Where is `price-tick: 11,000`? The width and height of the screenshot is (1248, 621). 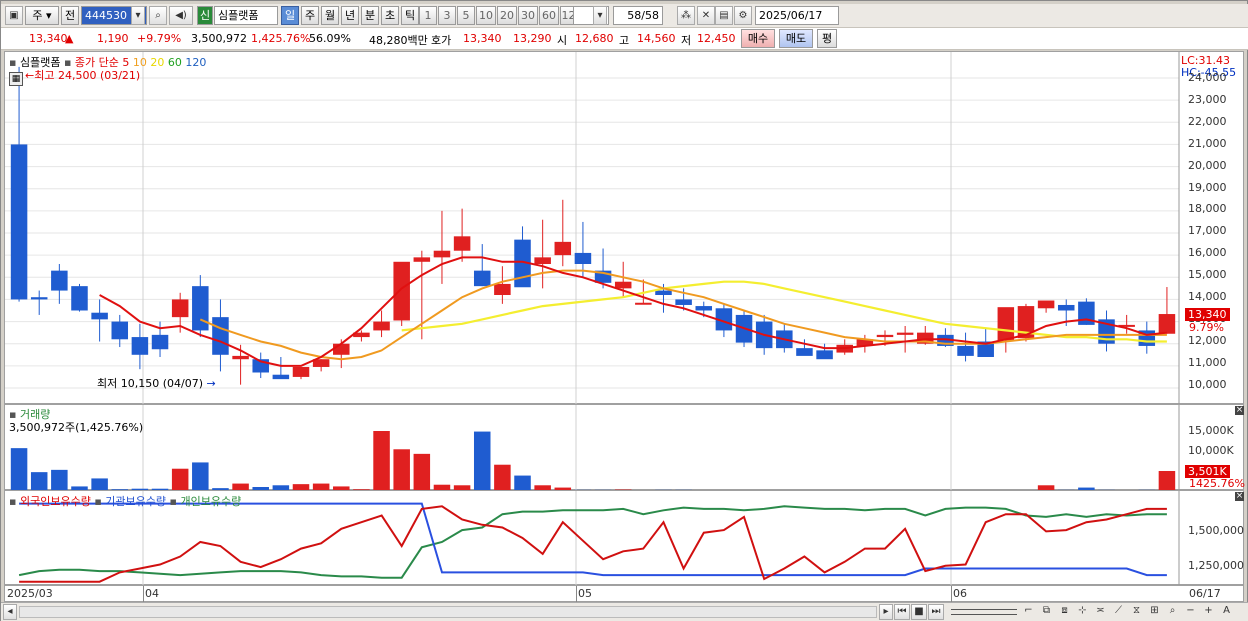
price-tick: 11,000 is located at coordinates (1207, 362).